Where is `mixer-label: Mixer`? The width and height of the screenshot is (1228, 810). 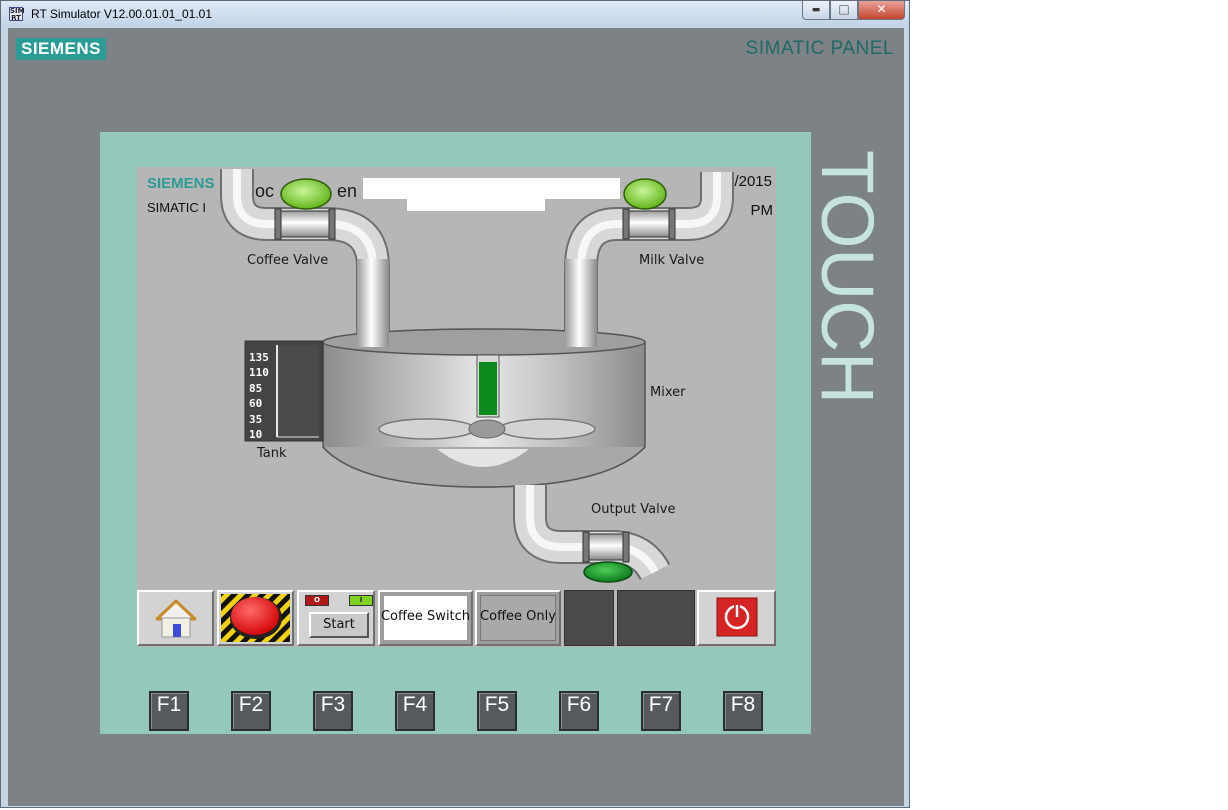 mixer-label: Mixer is located at coordinates (668, 392).